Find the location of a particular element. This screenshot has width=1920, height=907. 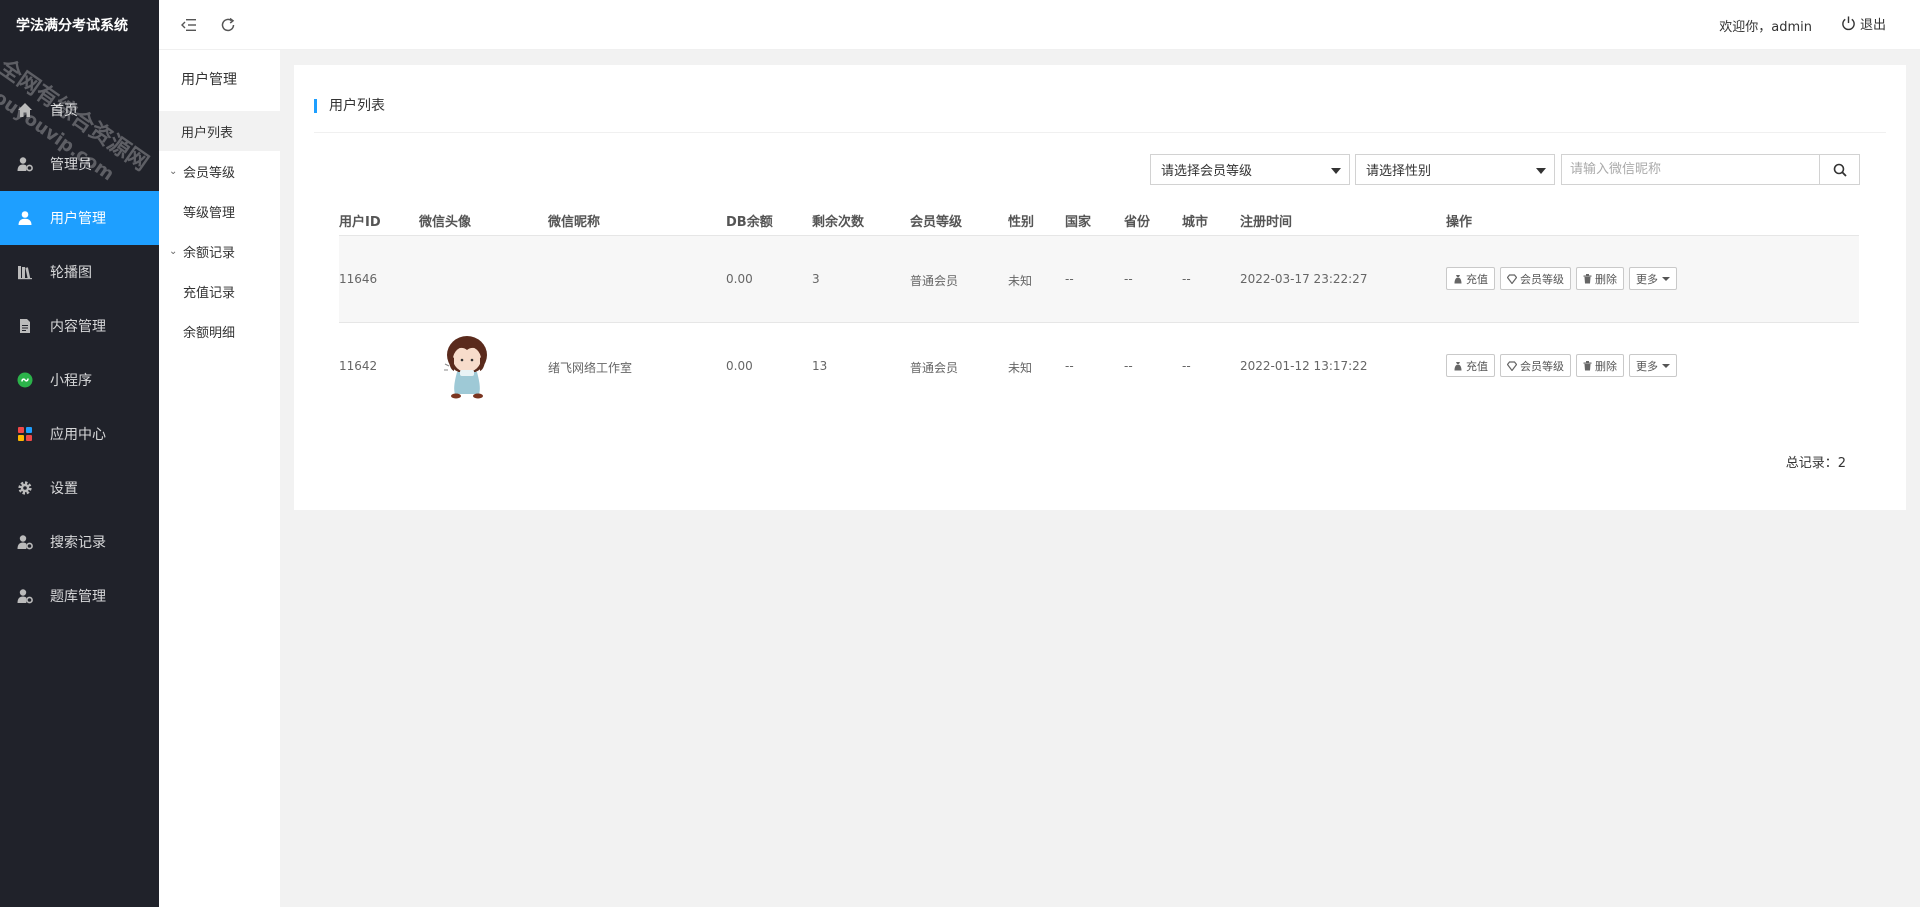

sidebar-item-label: 题库管理 is located at coordinates (78, 597).